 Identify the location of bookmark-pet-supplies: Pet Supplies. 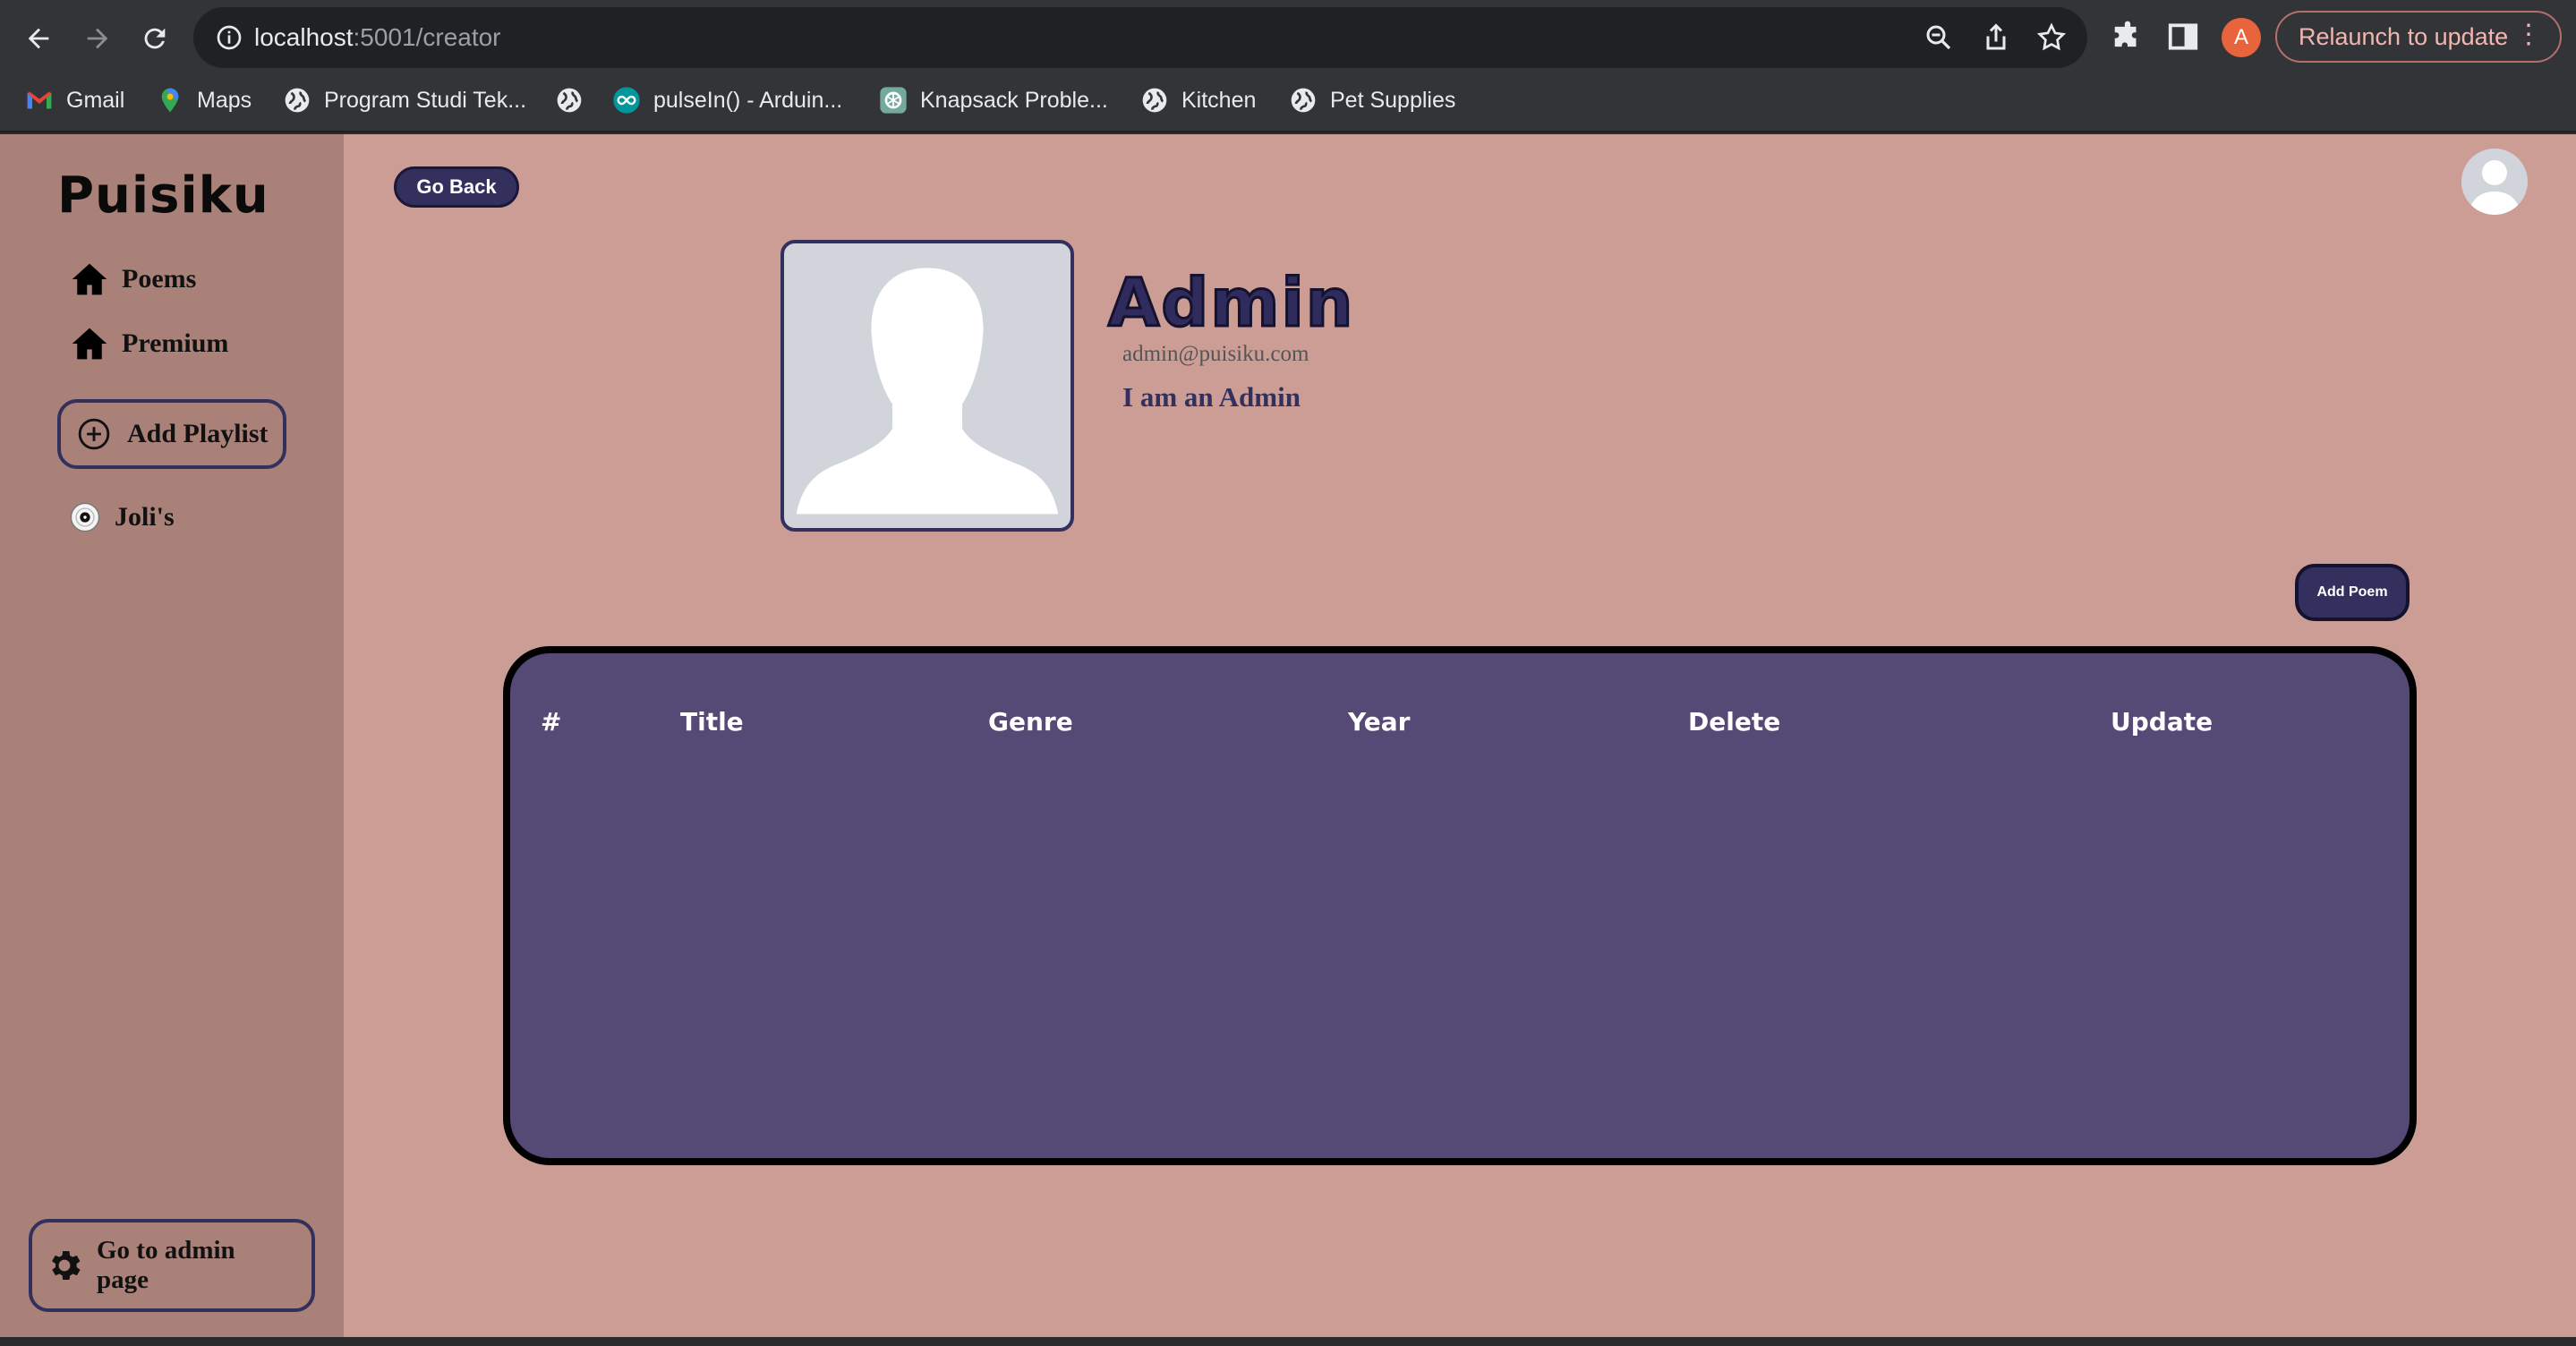
(1372, 100).